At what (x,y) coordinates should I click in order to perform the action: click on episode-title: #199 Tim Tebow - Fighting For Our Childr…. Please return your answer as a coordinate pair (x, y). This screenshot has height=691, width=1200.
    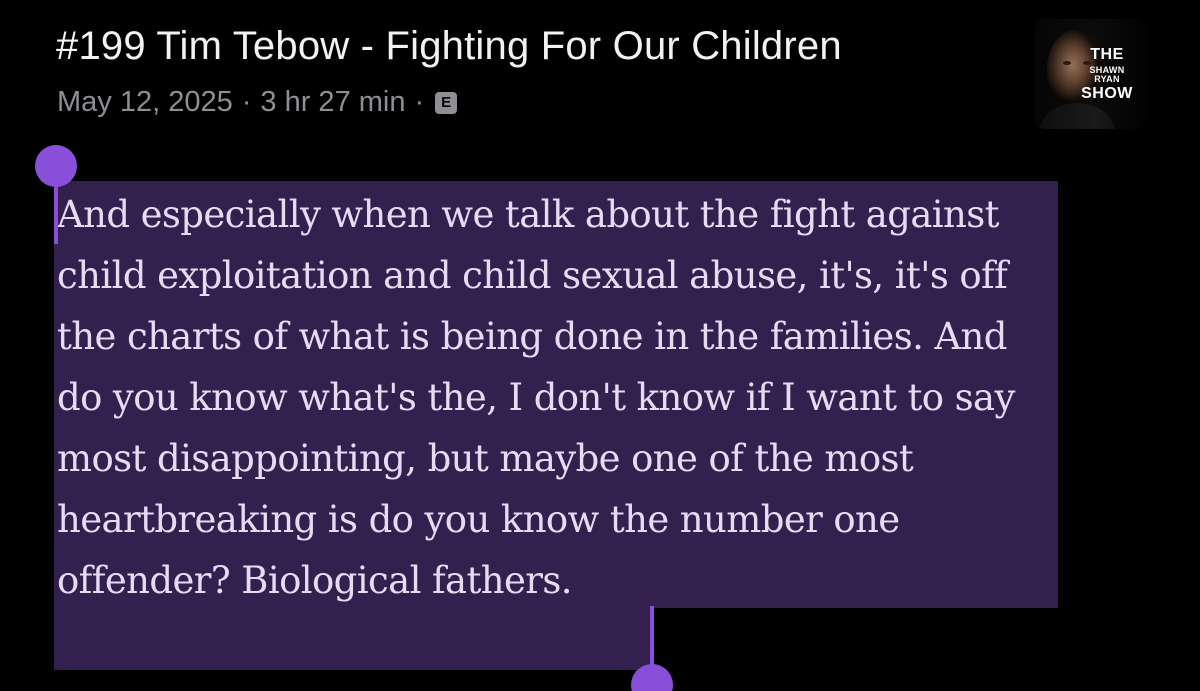
    Looking at the image, I should click on (449, 46).